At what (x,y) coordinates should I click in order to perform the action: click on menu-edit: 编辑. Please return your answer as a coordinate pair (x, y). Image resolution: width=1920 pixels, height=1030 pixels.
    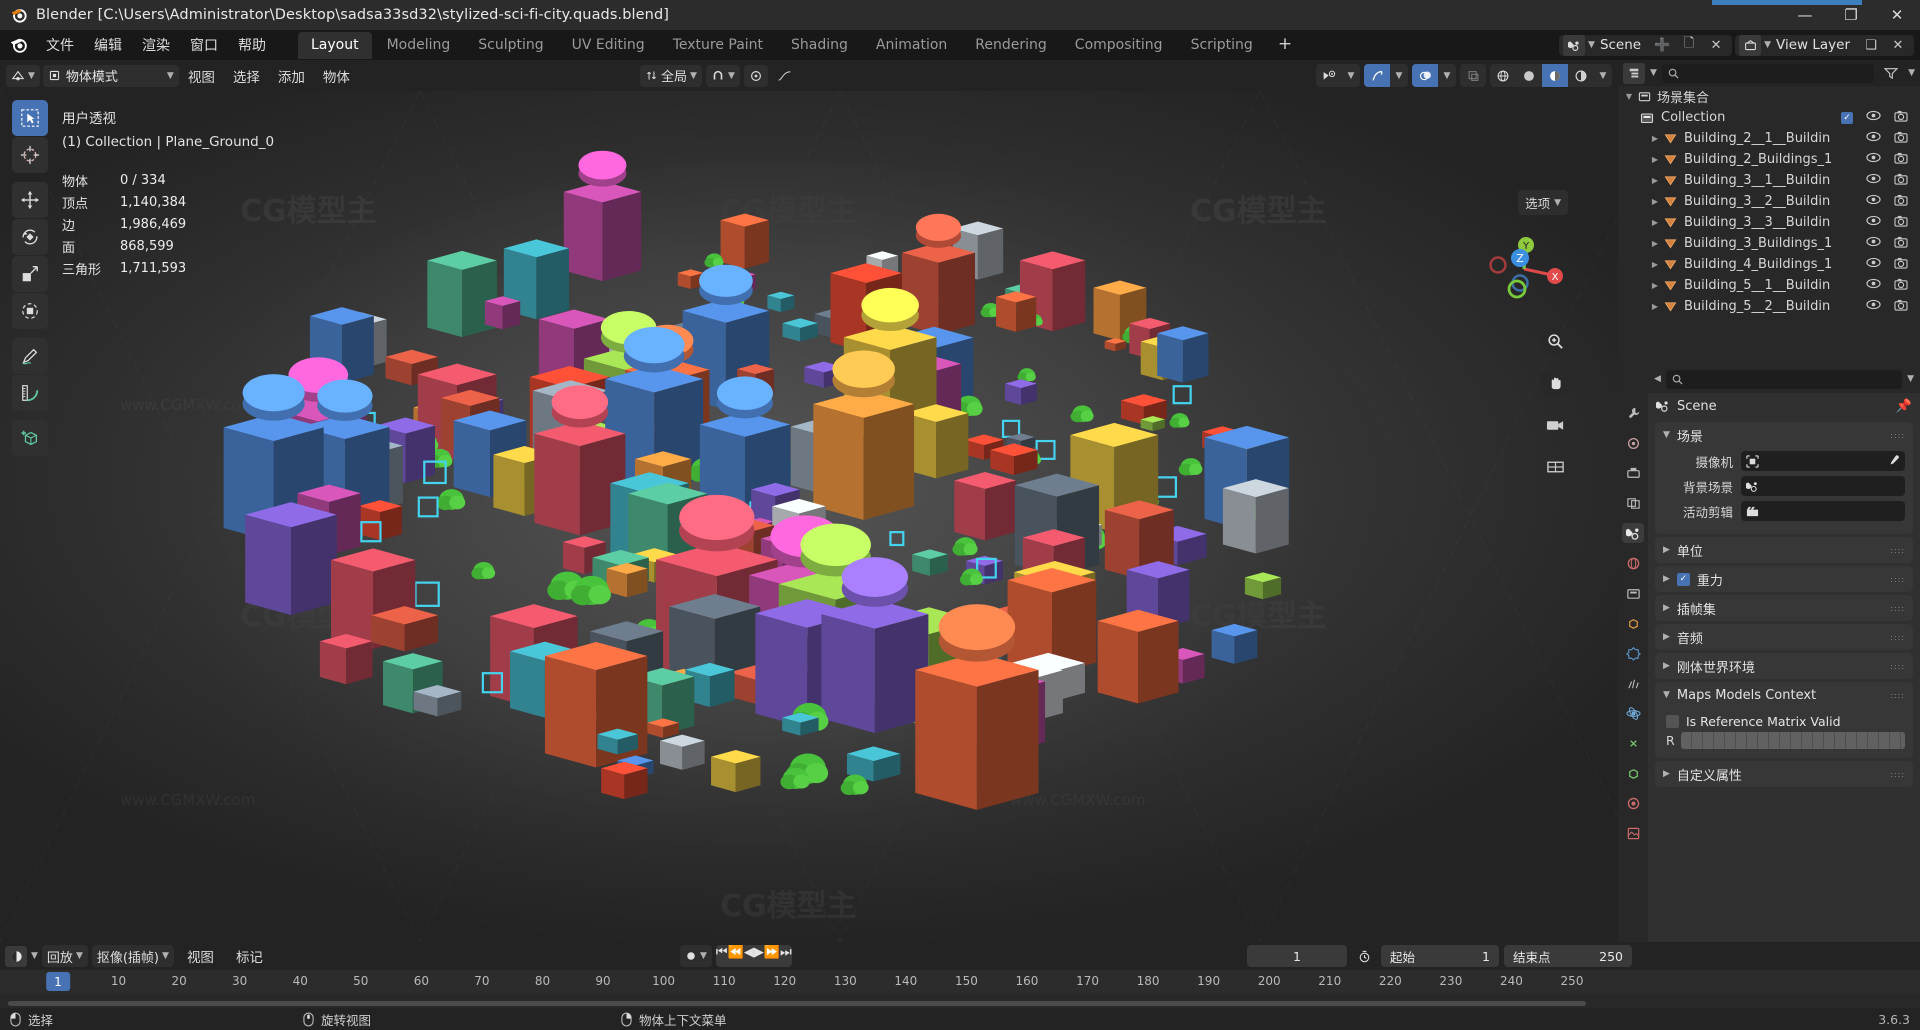
    Looking at the image, I should click on (108, 45).